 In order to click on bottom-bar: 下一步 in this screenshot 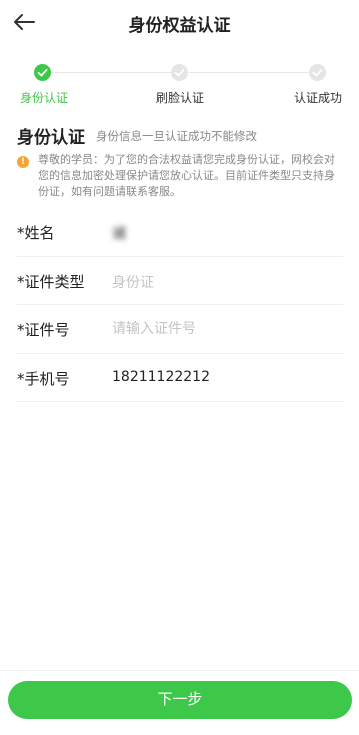, I will do `click(179, 702)`.